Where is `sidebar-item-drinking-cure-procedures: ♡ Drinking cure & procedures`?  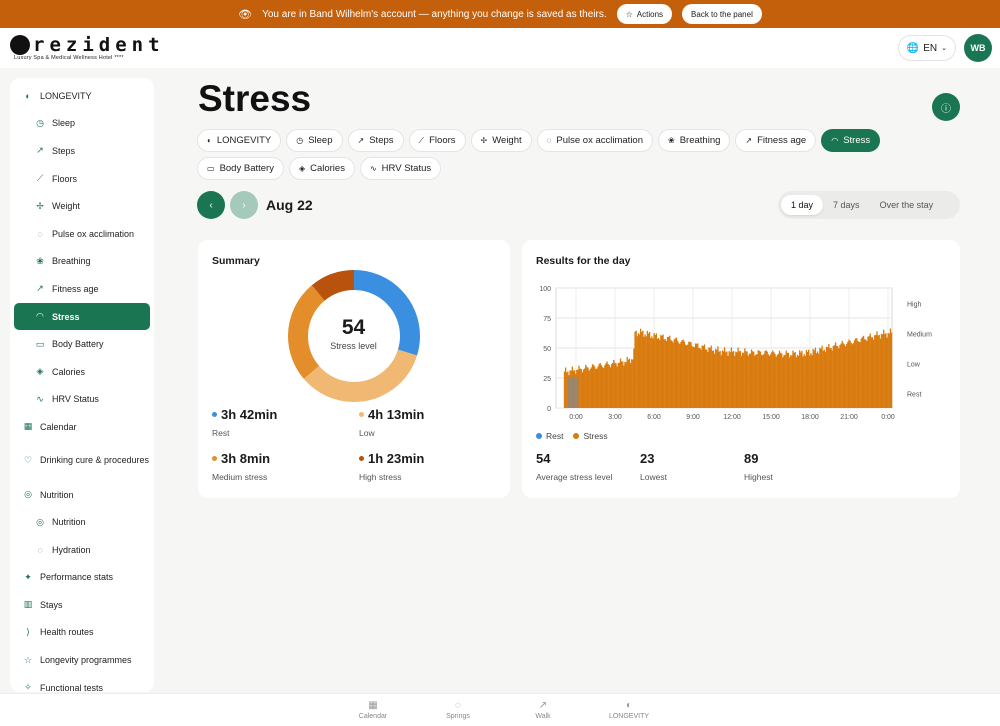
sidebar-item-drinking-cure-procedures: ♡ Drinking cure & procedures is located at coordinates (82, 461).